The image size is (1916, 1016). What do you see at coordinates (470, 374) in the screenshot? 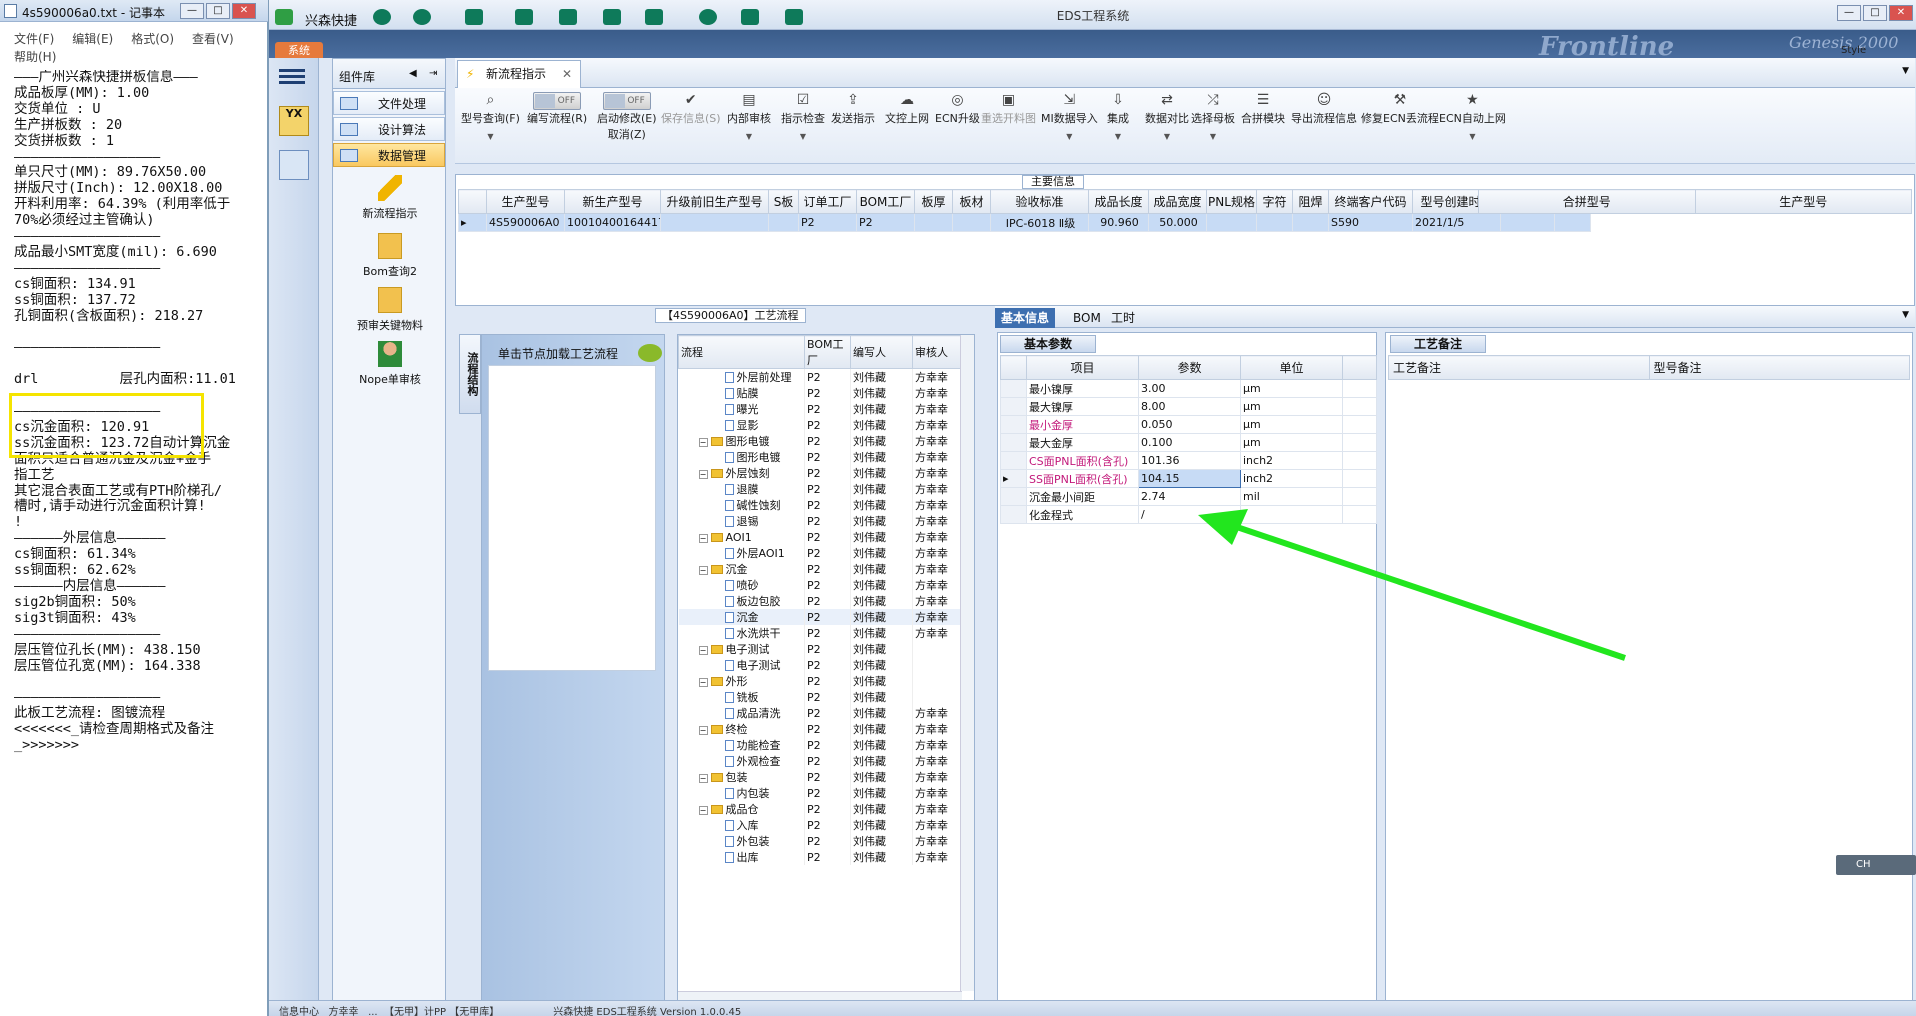
I see `process-structure-tab: 流程结构` at bounding box center [470, 374].